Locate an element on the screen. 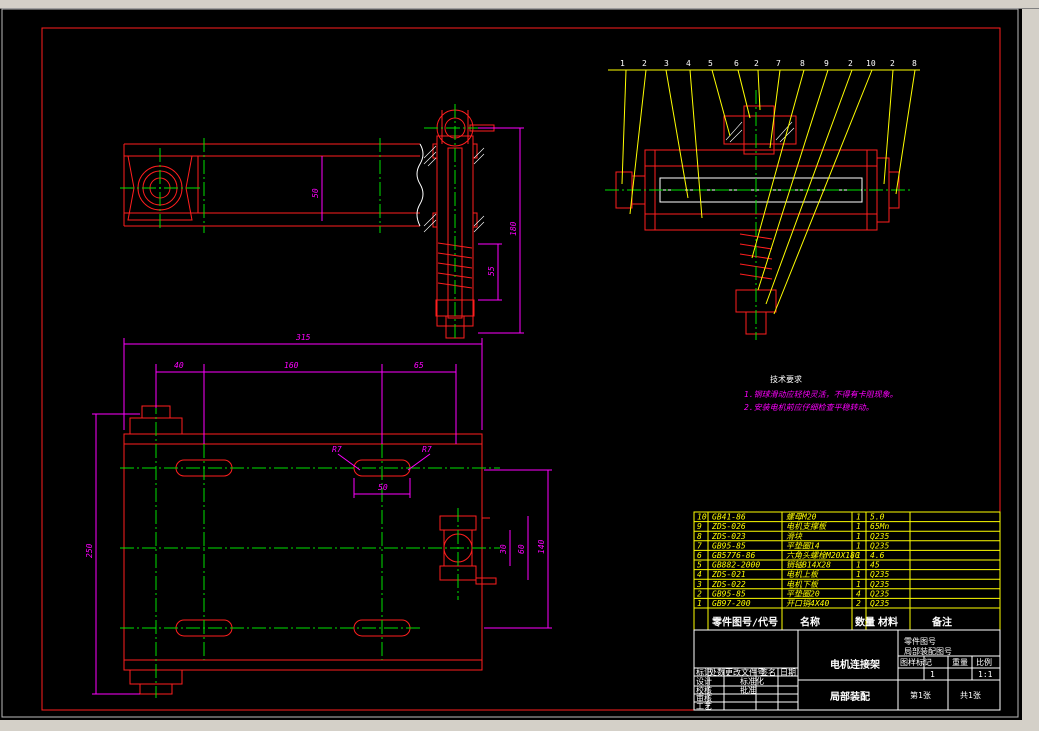 The width and height of the screenshot is (1039, 731). tech-req-line-1: 1.钢球滑动应轻快灵活，不得有卡阻现象。 is located at coordinates (821, 394).